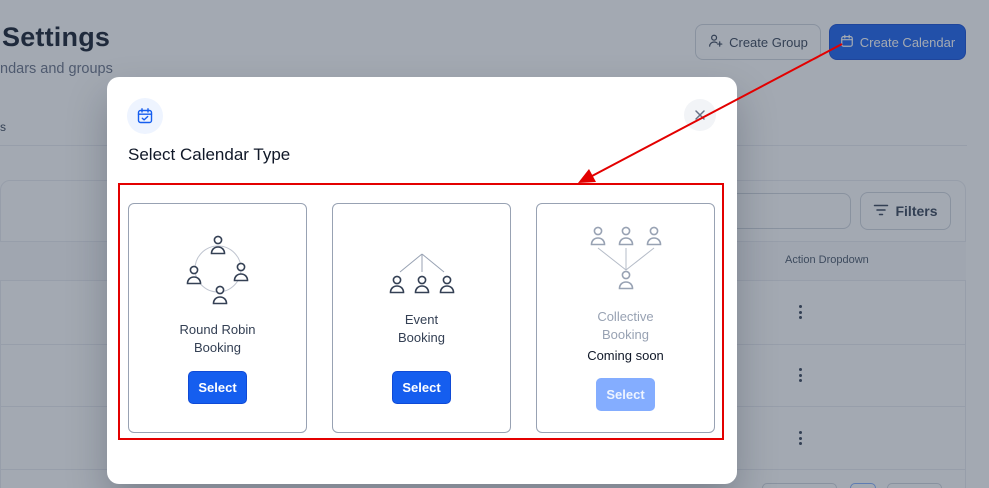 The height and width of the screenshot is (488, 989). I want to click on modal-title: Select Calendar Type, so click(209, 154).